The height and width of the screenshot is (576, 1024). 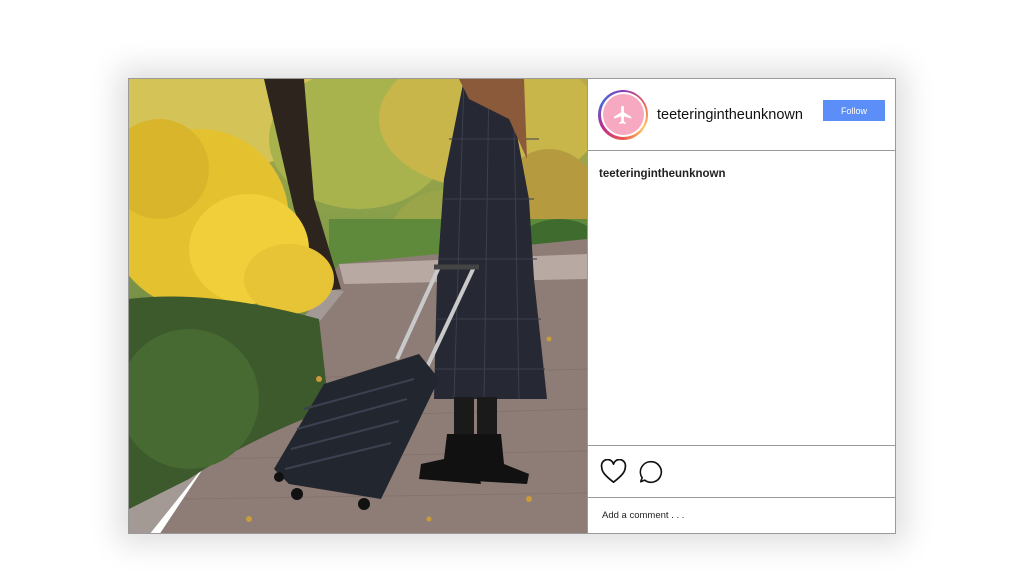 I want to click on comment-button, so click(x=651, y=472).